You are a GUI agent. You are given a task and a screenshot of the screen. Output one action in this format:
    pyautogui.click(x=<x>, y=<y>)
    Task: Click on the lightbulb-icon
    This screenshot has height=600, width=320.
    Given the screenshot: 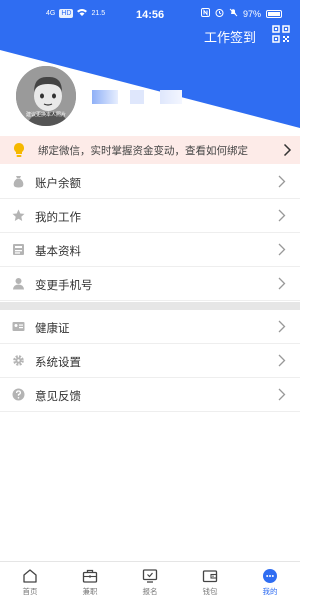 What is the action you would take?
    pyautogui.click(x=19, y=150)
    